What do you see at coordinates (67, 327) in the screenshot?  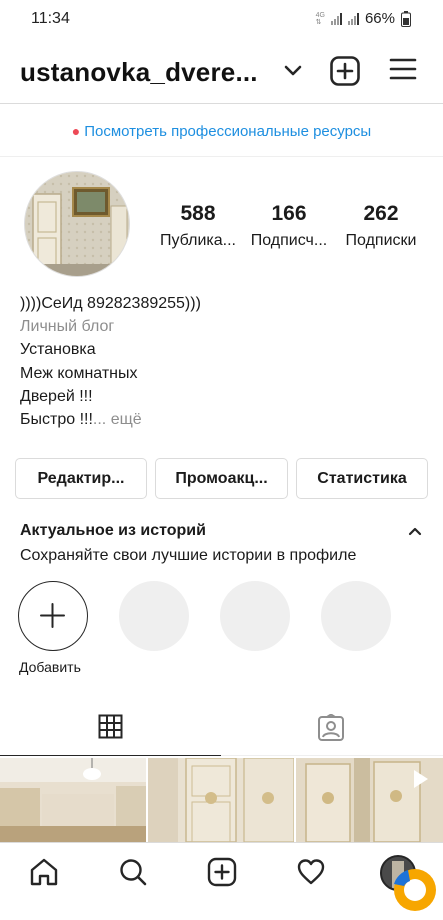 I see `bio-category: Личный блог` at bounding box center [67, 327].